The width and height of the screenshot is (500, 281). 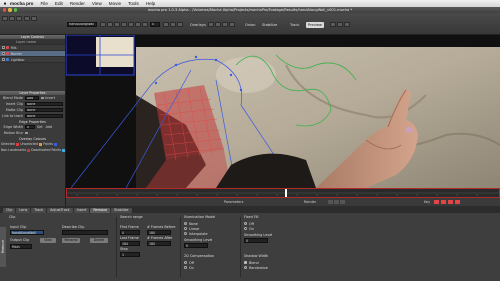 I want to click on magnet-icon, so click(x=145, y=24).